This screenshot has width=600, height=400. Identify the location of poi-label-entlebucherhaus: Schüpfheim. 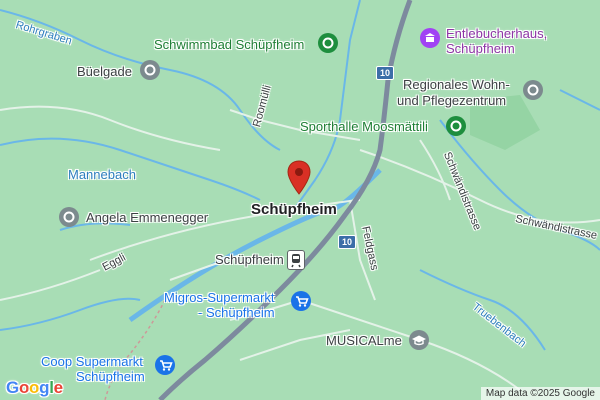
(480, 48).